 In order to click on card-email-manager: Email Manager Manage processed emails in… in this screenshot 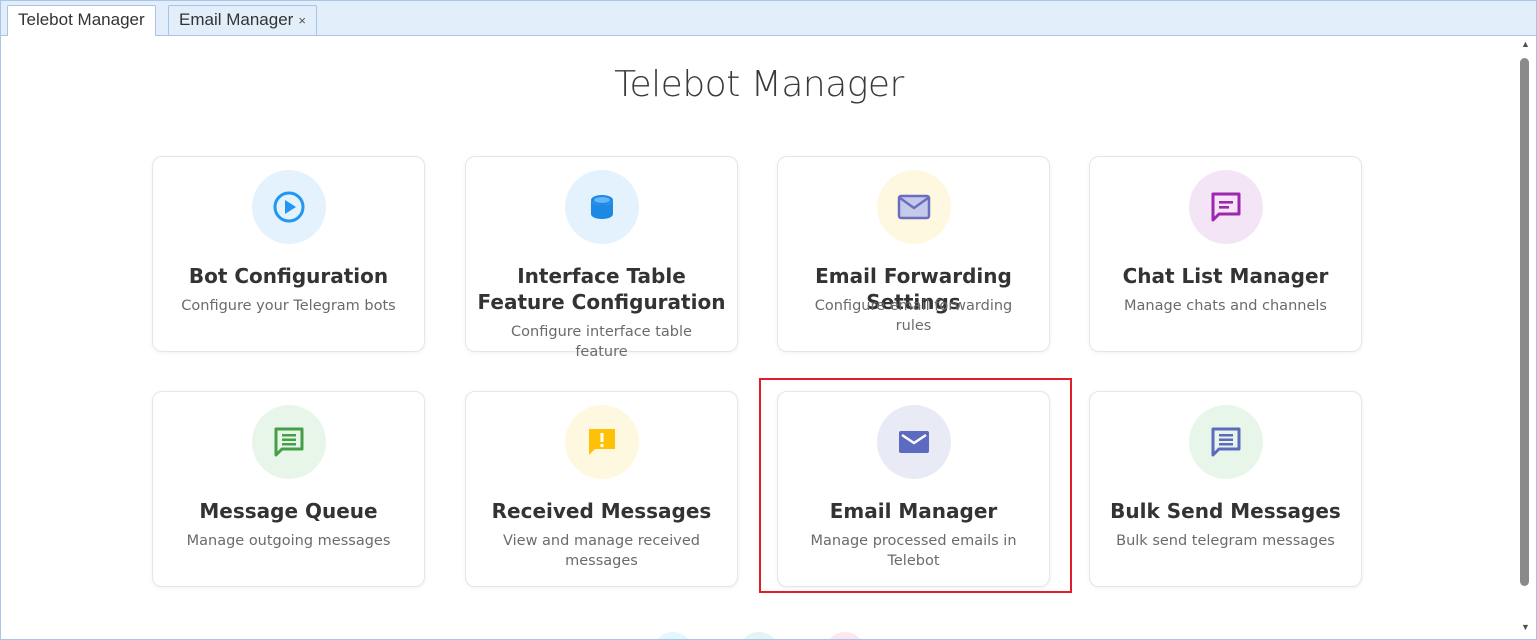, I will do `click(913, 489)`.